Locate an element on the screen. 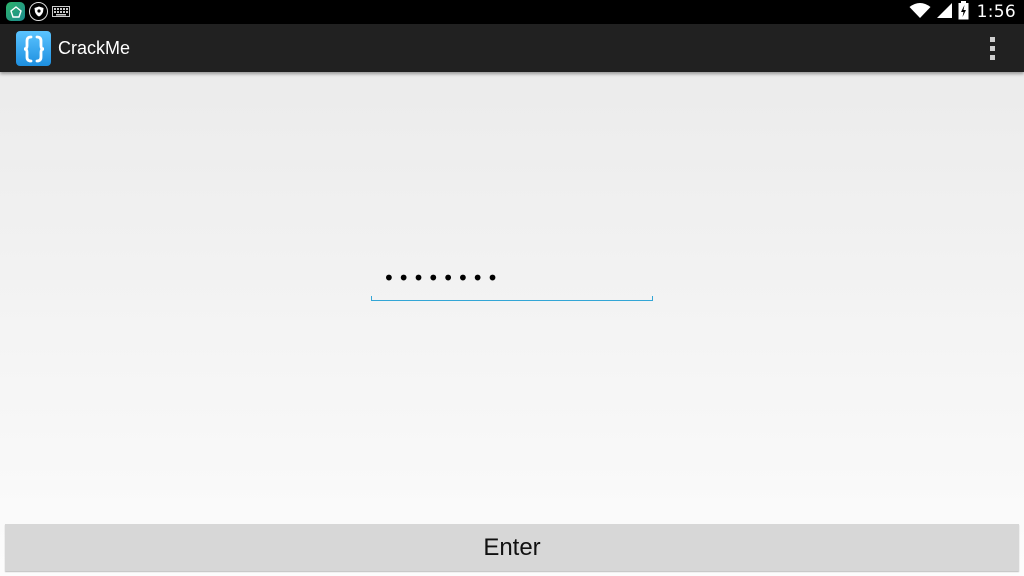  clock: 1:56 is located at coordinates (996, 12).